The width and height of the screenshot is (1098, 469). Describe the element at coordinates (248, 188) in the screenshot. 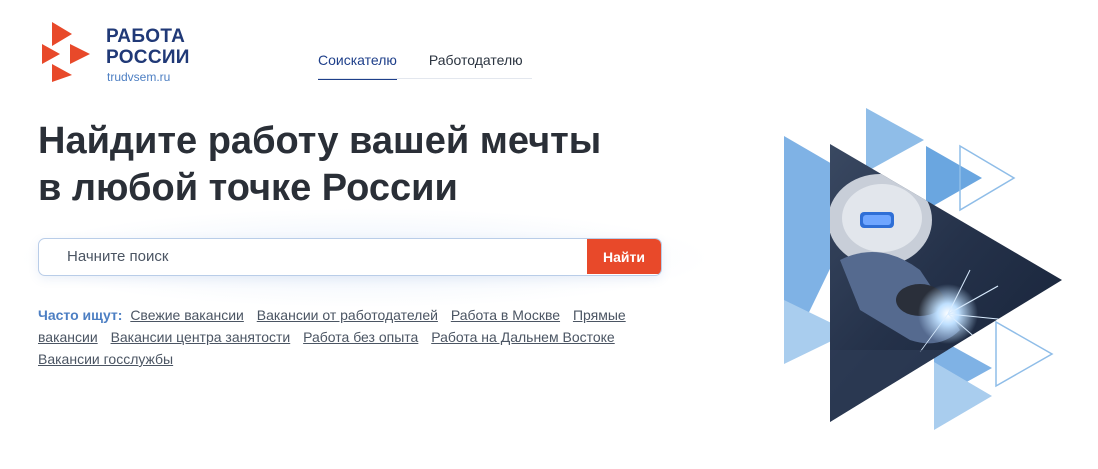

I see `page-title-line2: в любой точке России` at that location.